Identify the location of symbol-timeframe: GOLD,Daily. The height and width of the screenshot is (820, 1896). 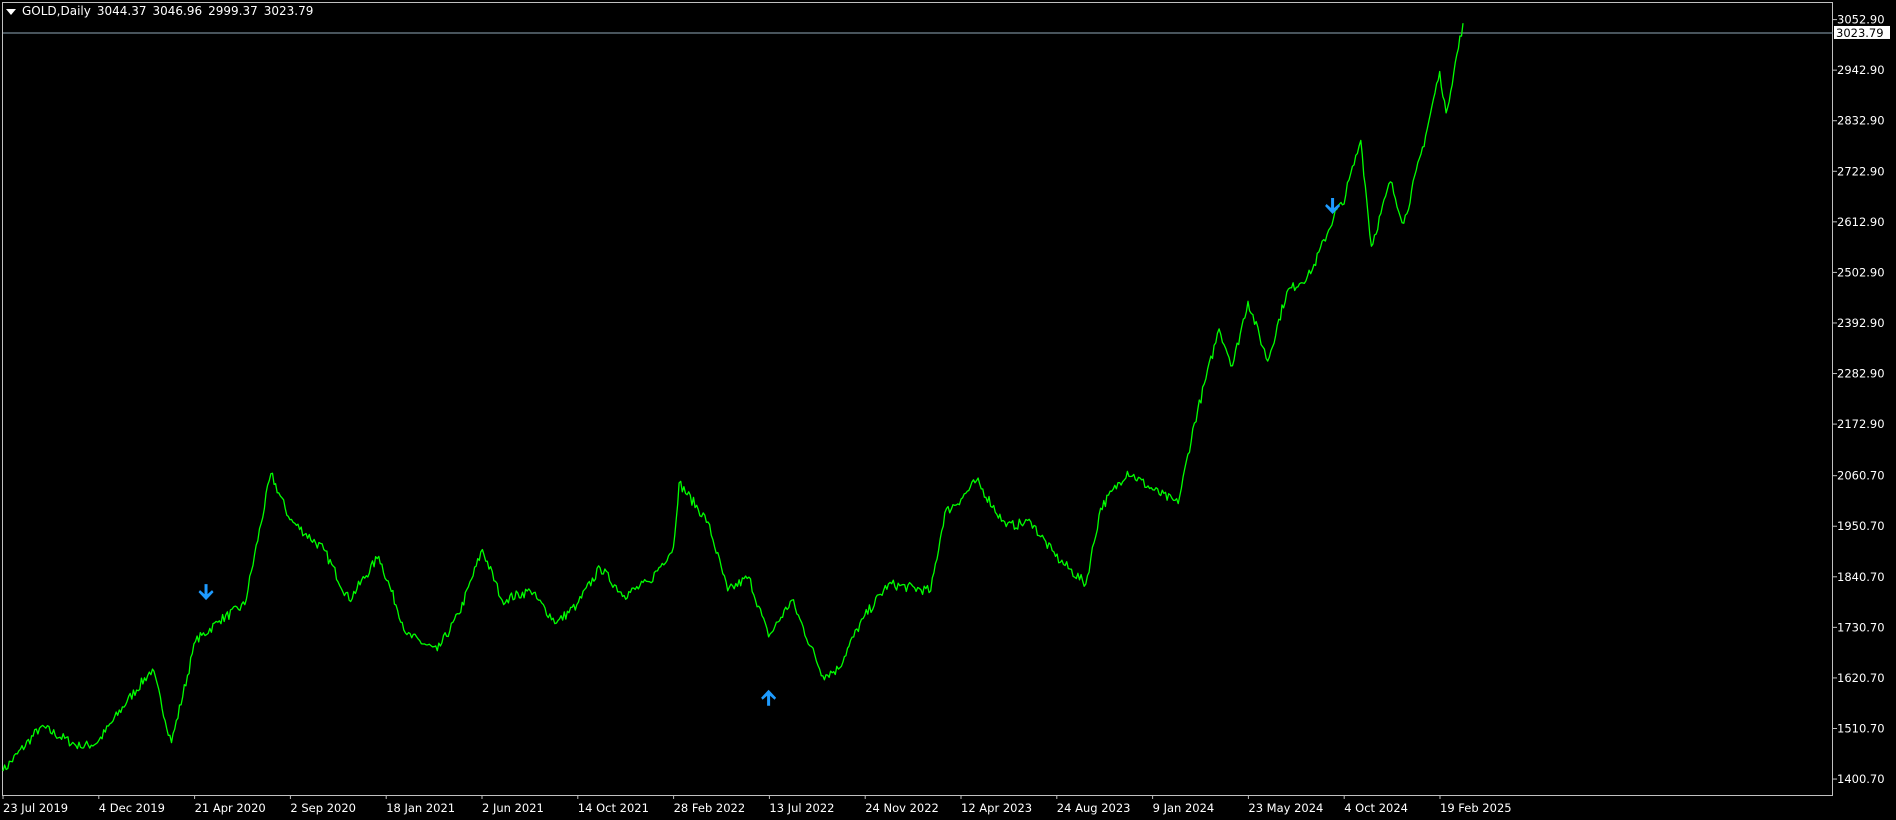
(56, 11).